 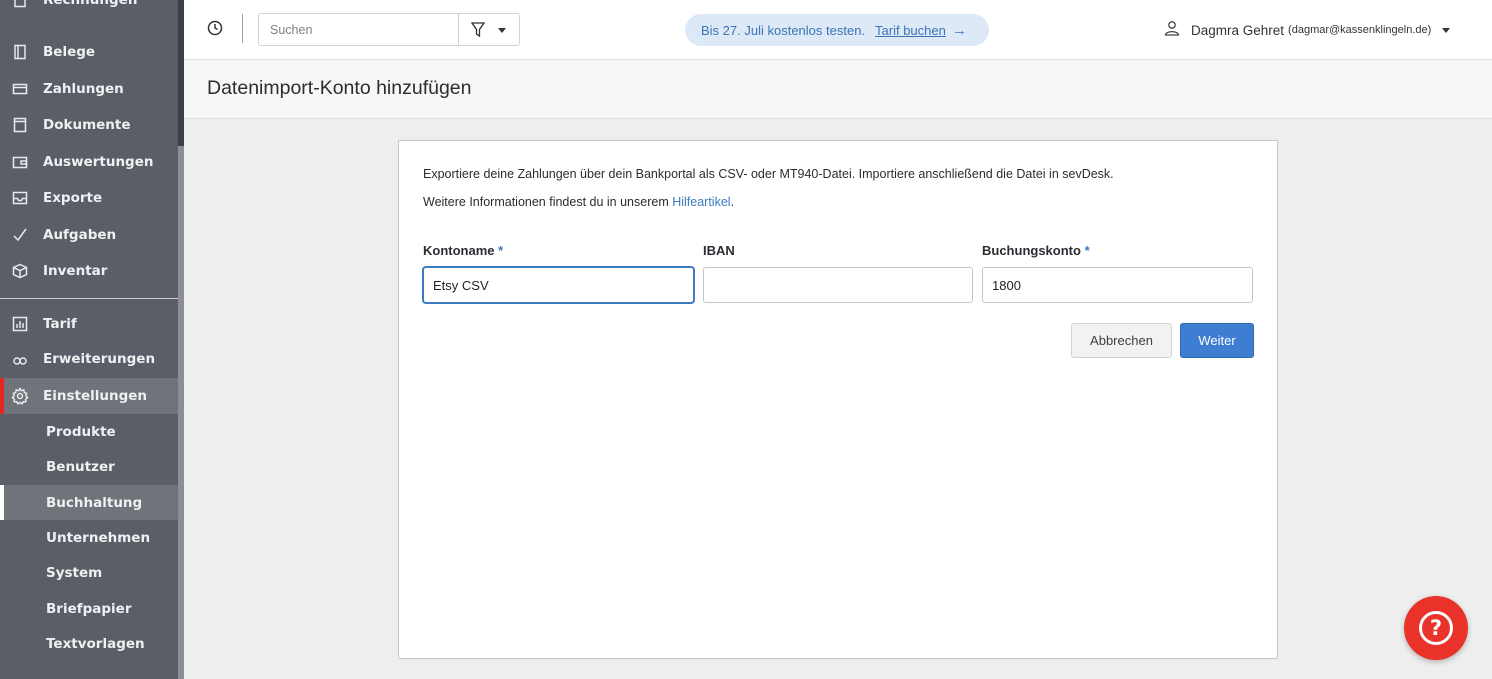 I want to click on trial-text: Bis 27. Juli kostenlos testen., so click(x=783, y=30).